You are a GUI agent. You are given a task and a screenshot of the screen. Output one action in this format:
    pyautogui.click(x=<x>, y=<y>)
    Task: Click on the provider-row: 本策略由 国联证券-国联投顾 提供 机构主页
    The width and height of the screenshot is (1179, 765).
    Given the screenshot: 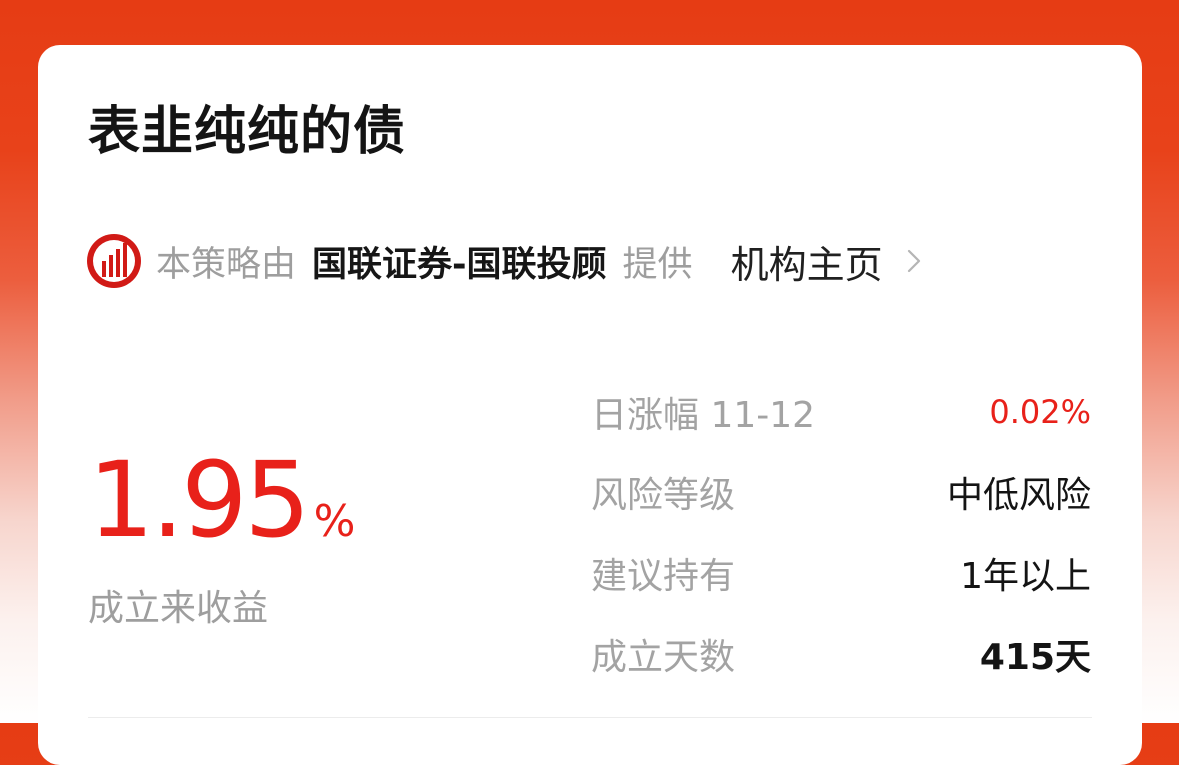 What is the action you would take?
    pyautogui.click(x=503, y=261)
    